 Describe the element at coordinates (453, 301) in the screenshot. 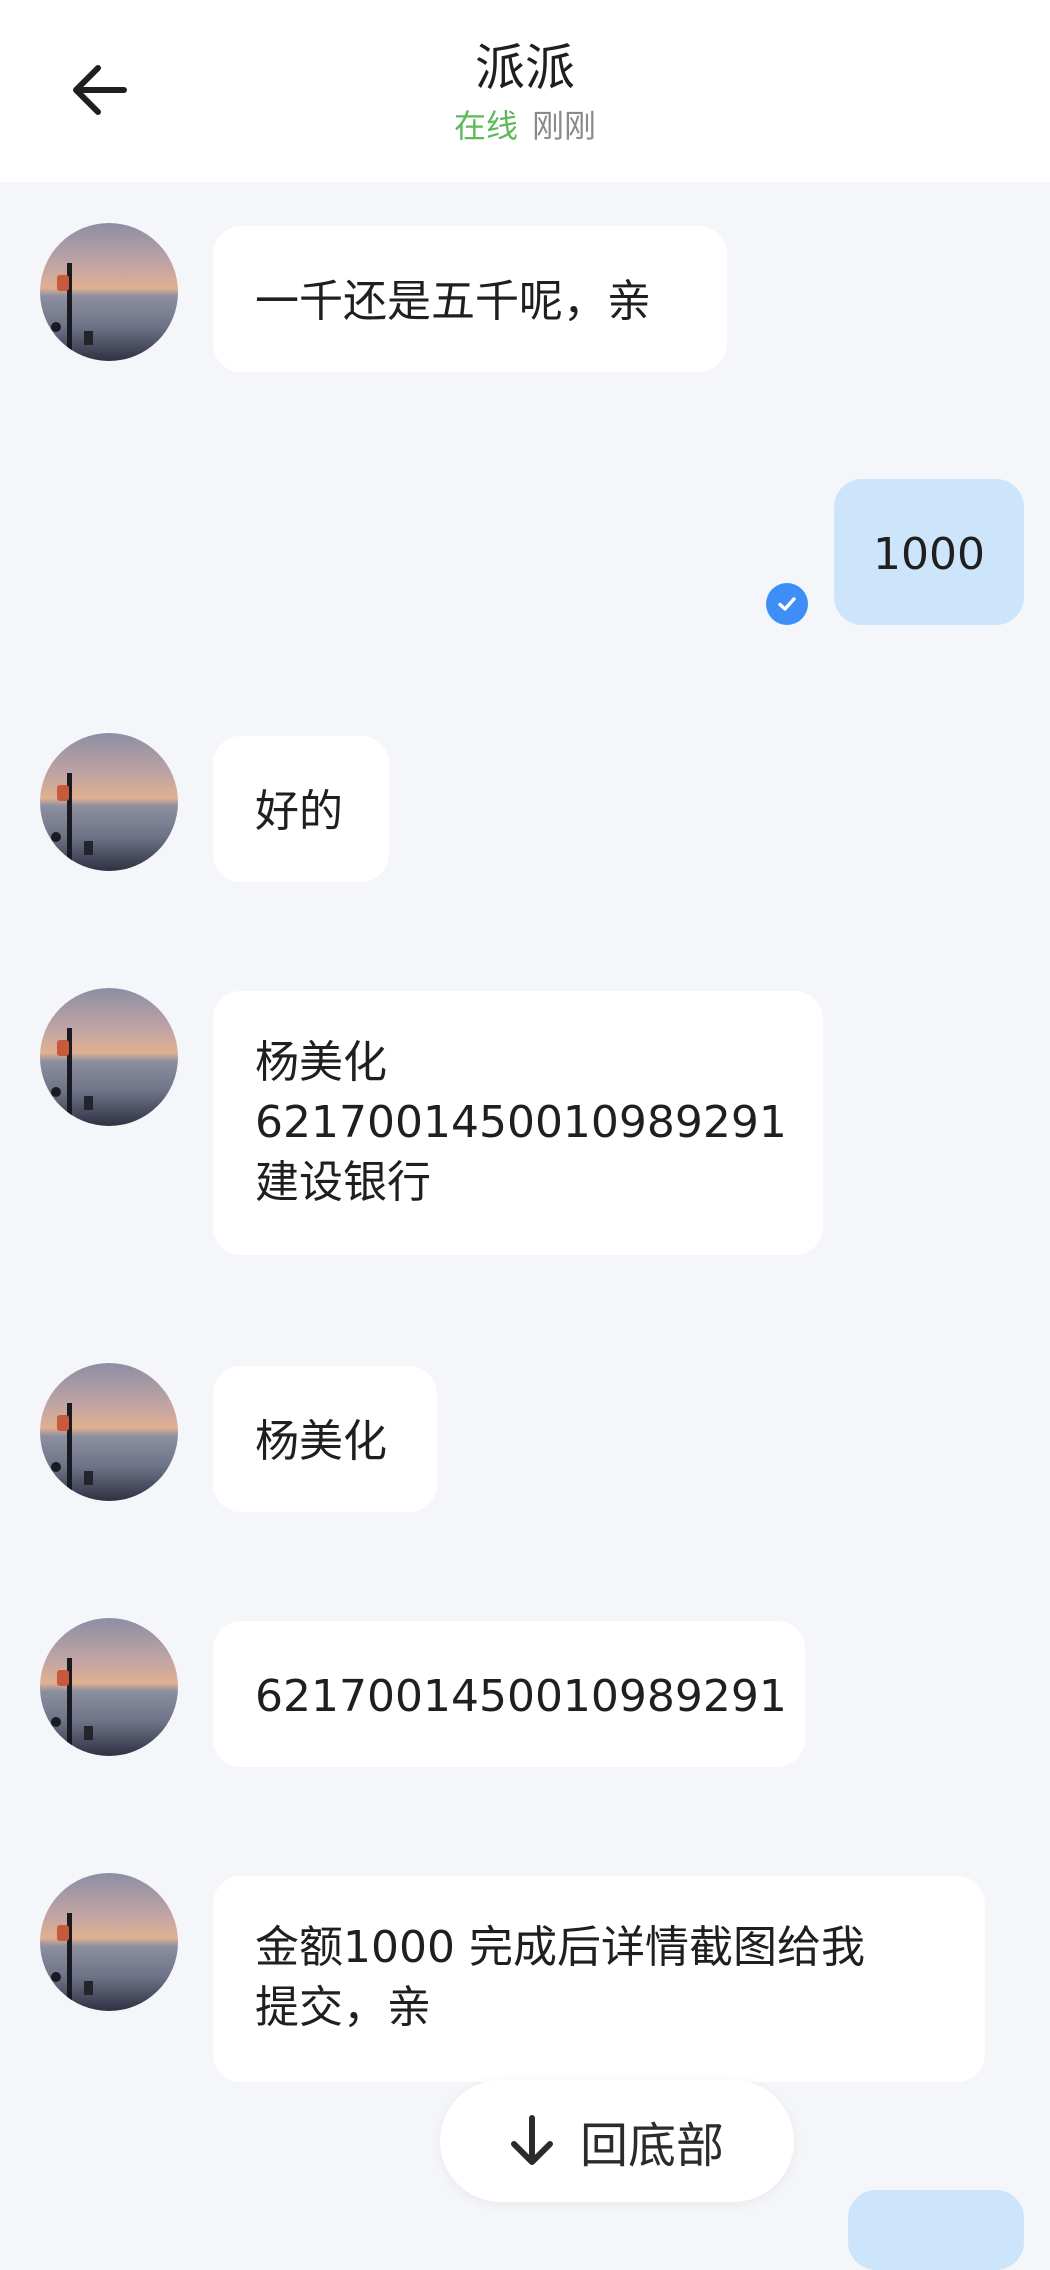

I see `message-text: 一千还是五千呢，亲` at that location.